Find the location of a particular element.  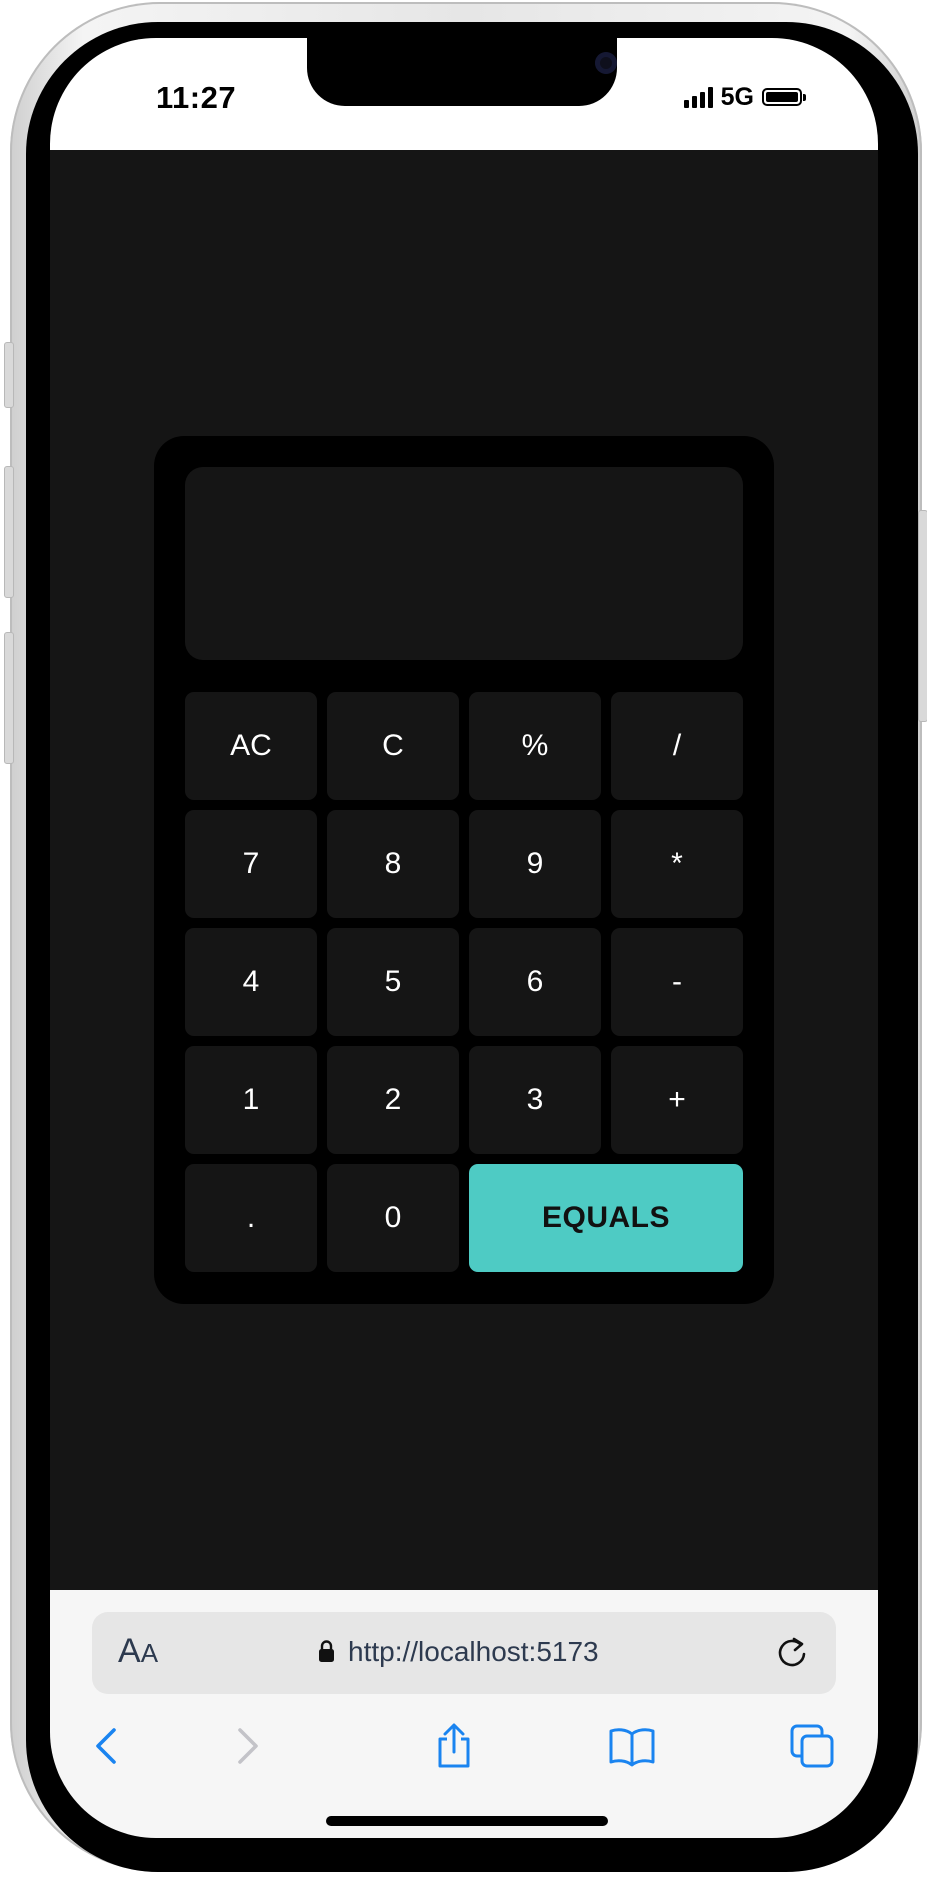

status-indicators: 5G is located at coordinates (744, 97).